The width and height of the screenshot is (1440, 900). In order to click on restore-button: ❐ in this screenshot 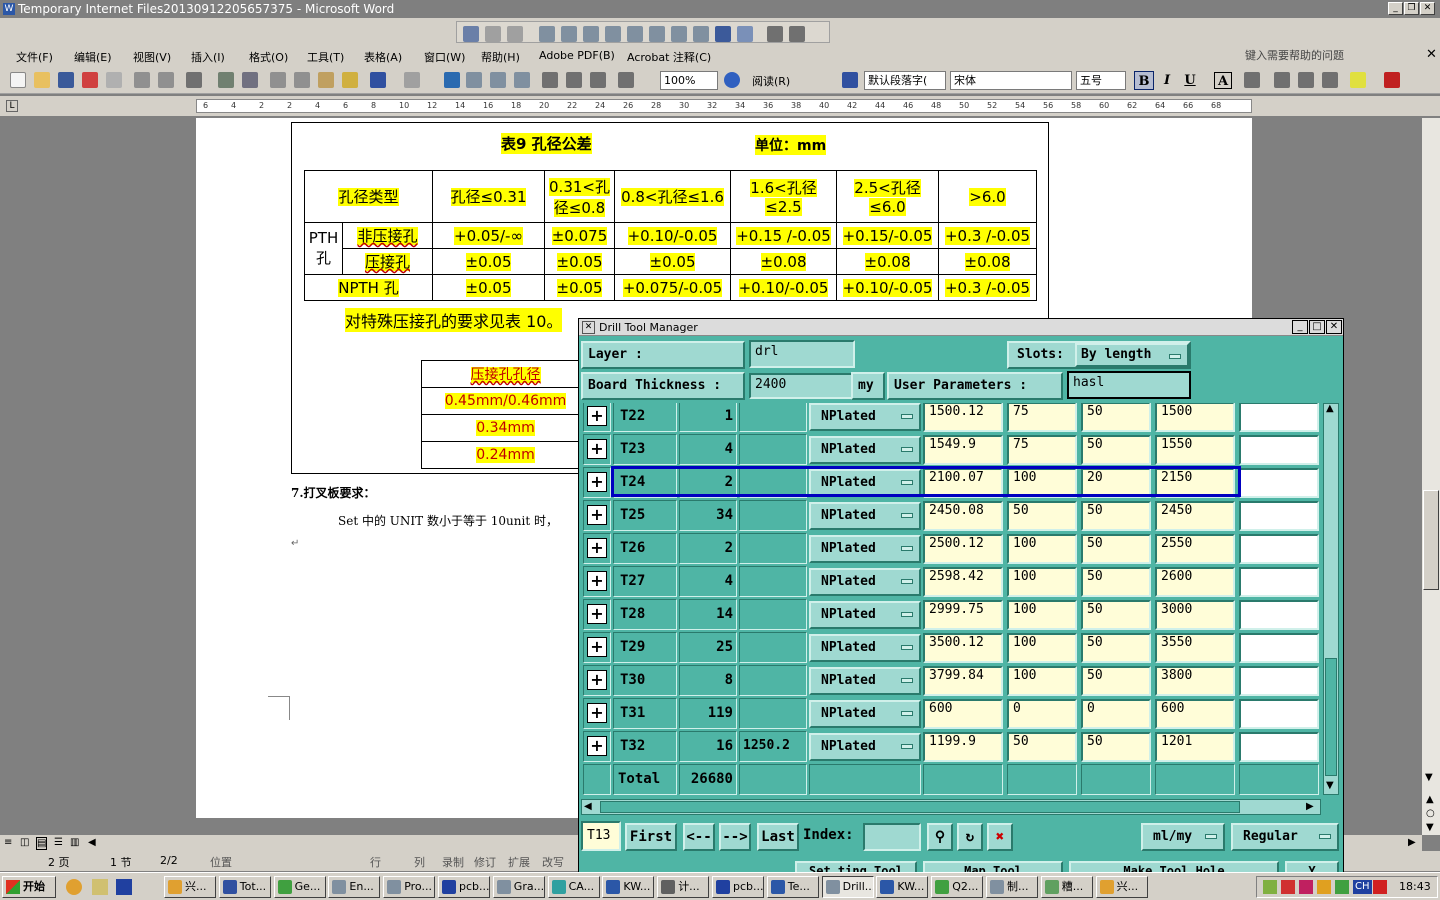, I will do `click(1411, 8)`.